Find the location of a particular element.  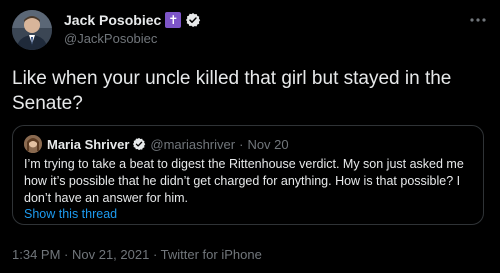

quoted-author-avatar is located at coordinates (33, 144).